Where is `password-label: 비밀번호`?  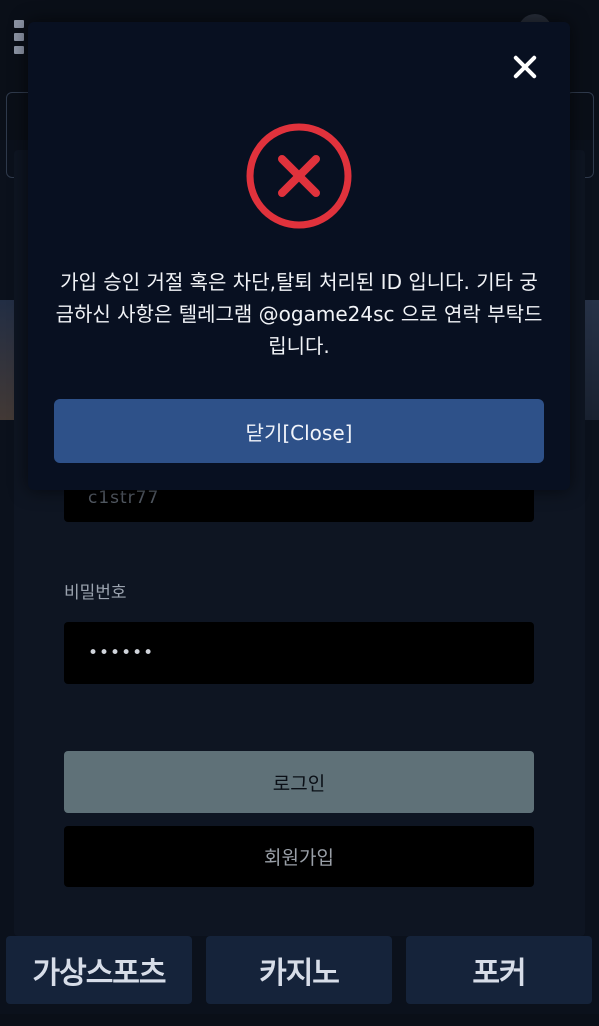 password-label: 비밀번호 is located at coordinates (95, 593).